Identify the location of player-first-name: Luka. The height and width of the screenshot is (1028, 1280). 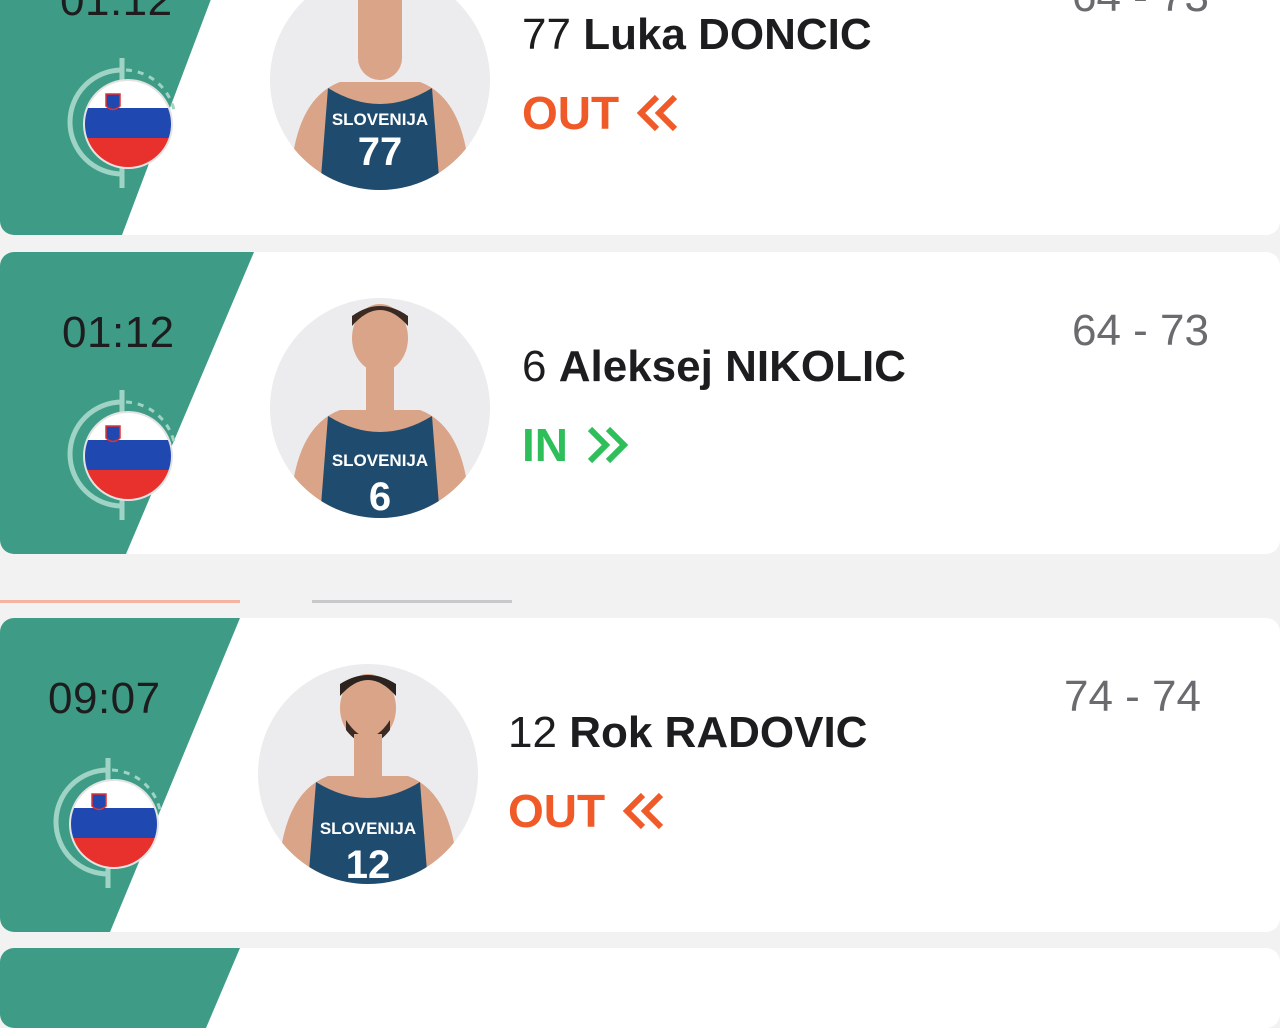
(634, 34).